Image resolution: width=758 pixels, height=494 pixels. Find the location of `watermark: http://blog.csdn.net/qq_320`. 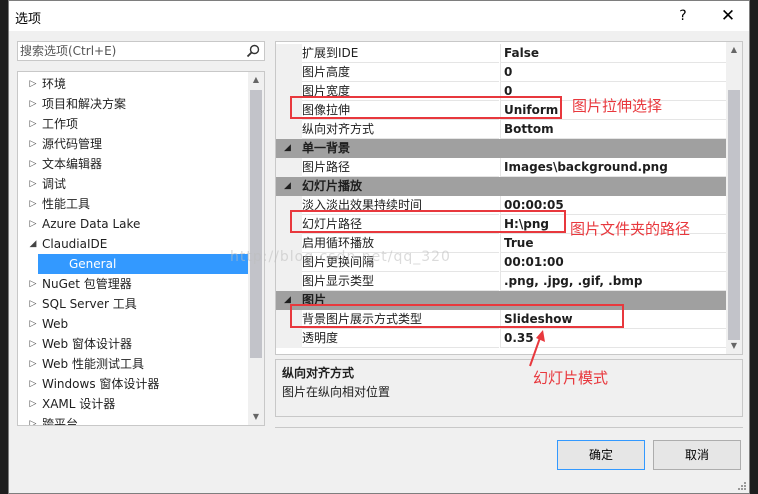

watermark: http://blog.csdn.net/qq_320 is located at coordinates (340, 257).